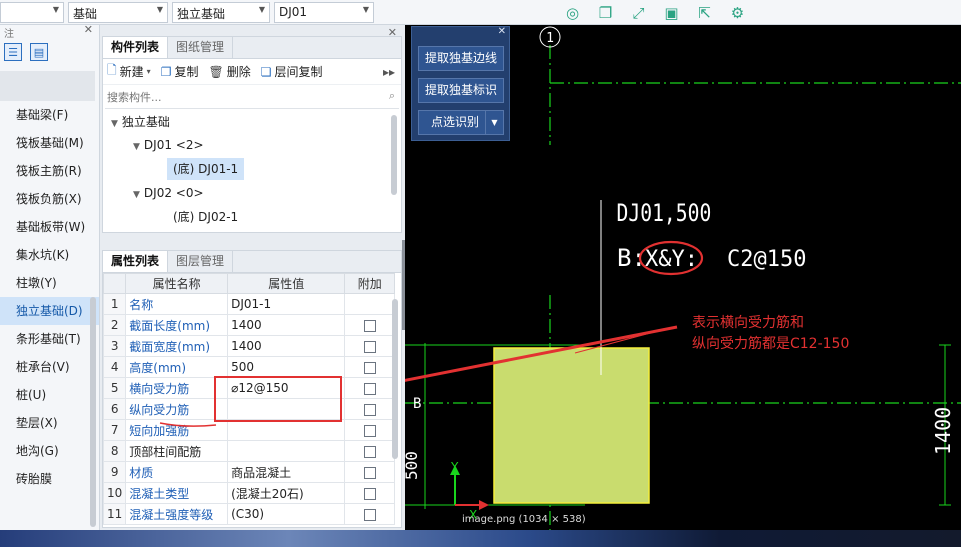 The height and width of the screenshot is (547, 961). Describe the element at coordinates (49, 171) in the screenshot. I see `nav-item: 筏板主筋(R)` at that location.